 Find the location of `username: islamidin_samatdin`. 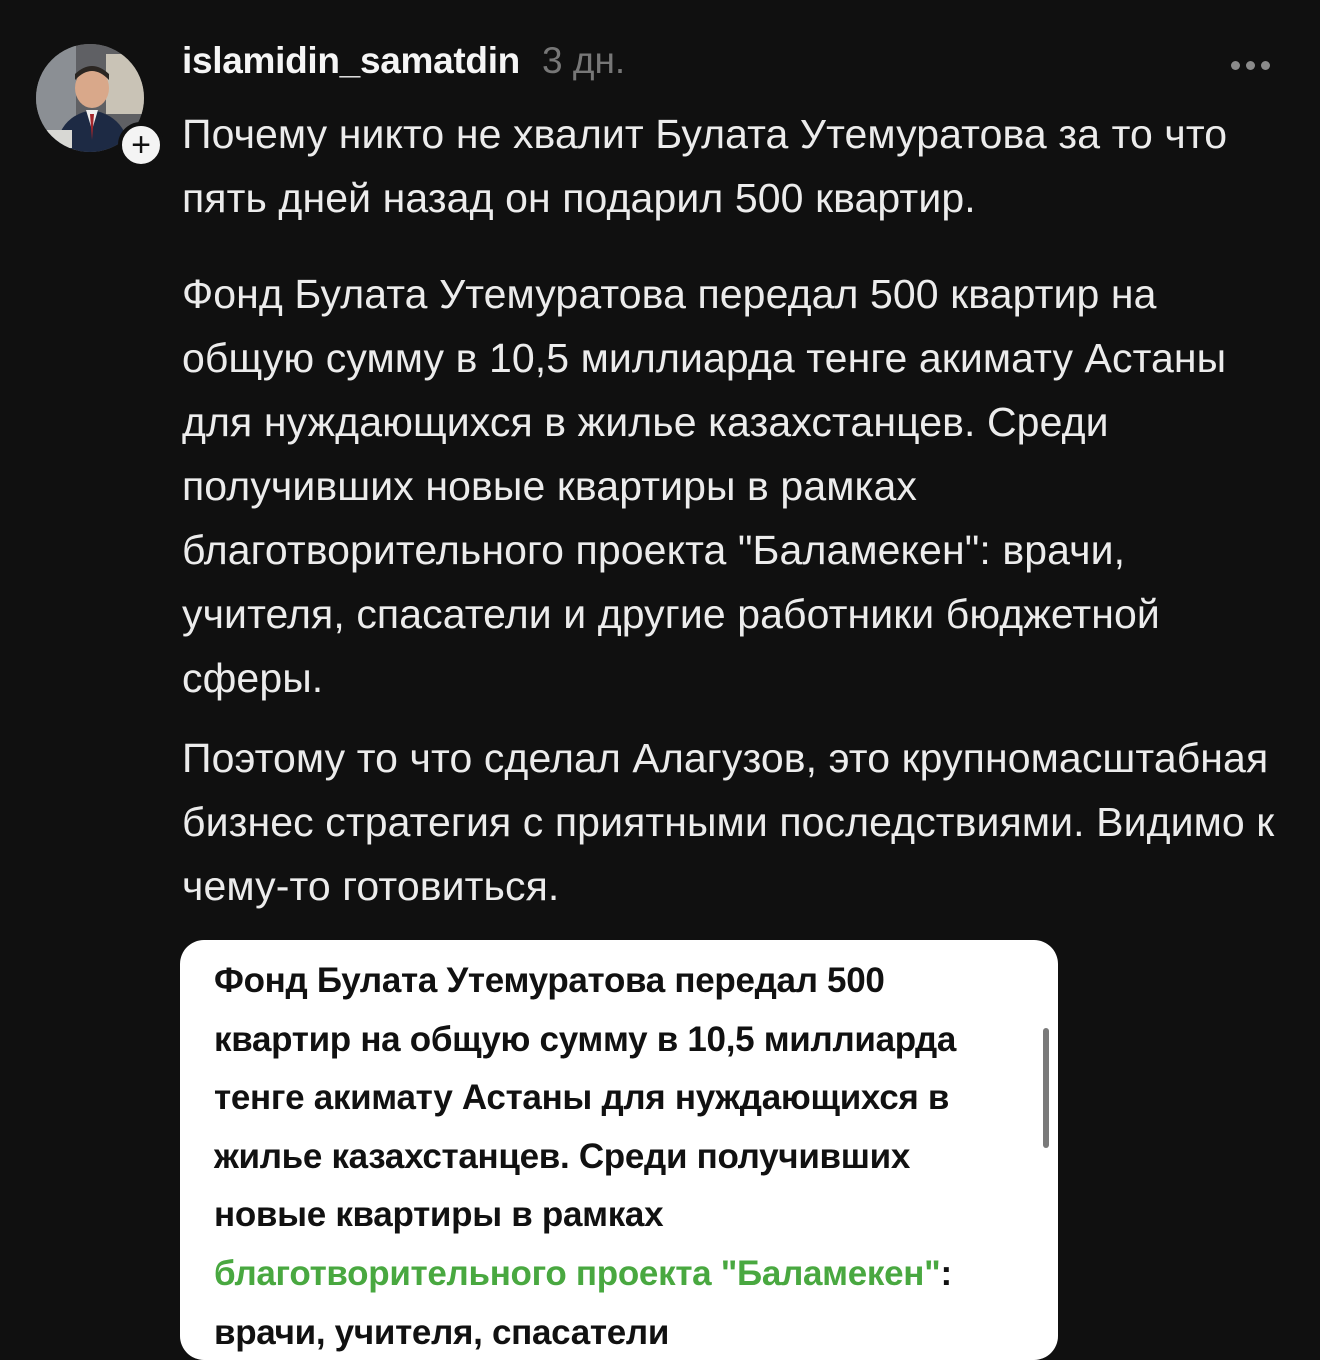

username: islamidin_samatdin is located at coordinates (351, 61).